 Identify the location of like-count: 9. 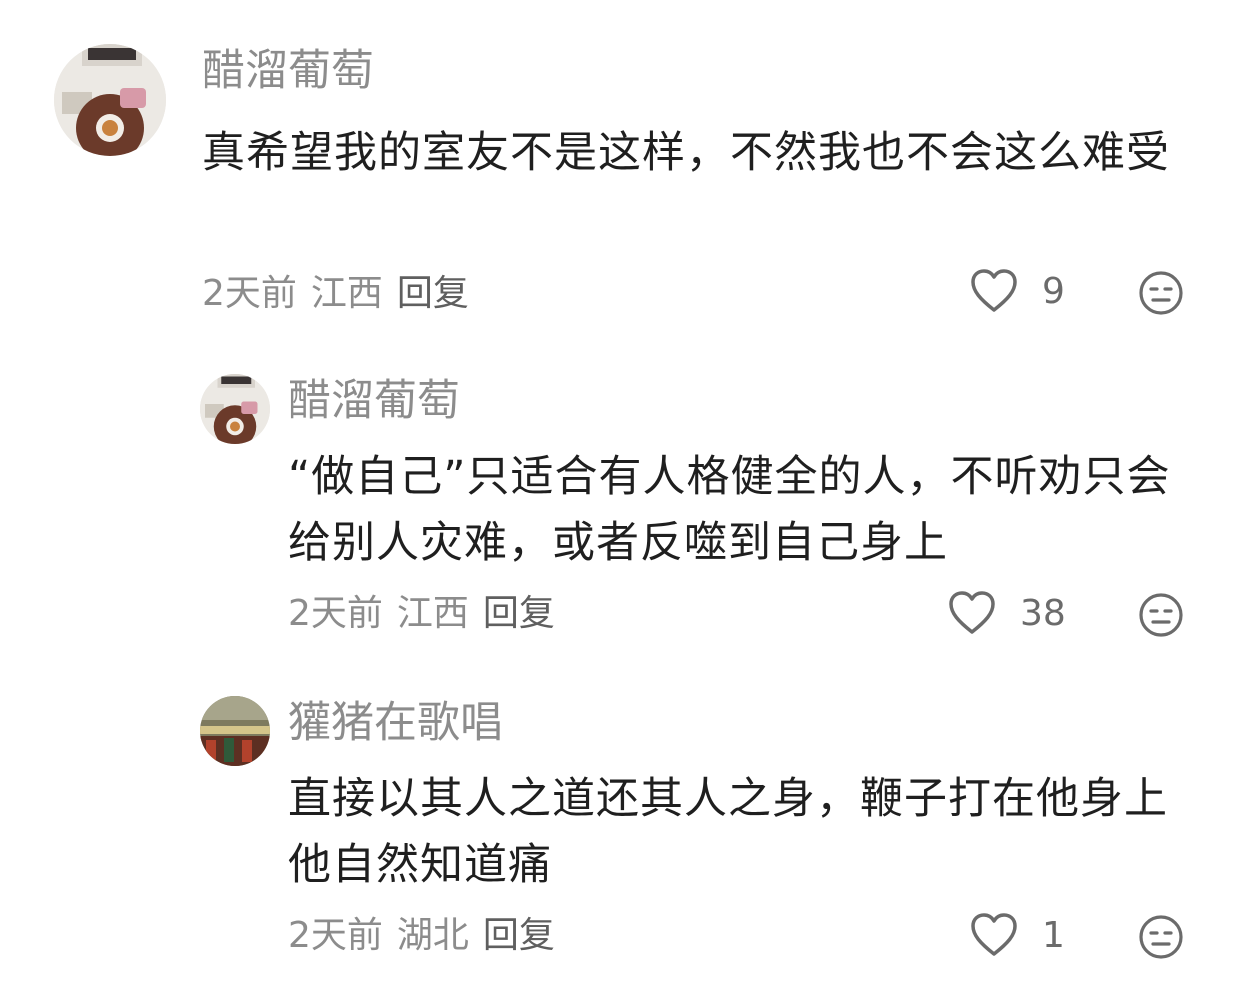
(1053, 291).